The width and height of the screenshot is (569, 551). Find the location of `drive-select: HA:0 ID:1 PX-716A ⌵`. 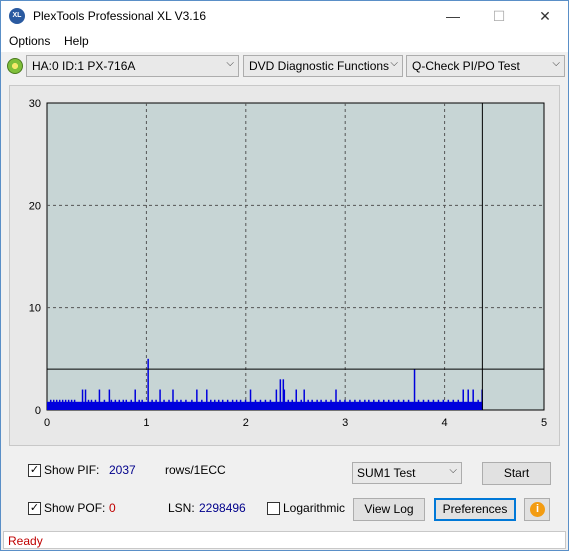

drive-select: HA:0 ID:1 PX-716A ⌵ is located at coordinates (132, 66).